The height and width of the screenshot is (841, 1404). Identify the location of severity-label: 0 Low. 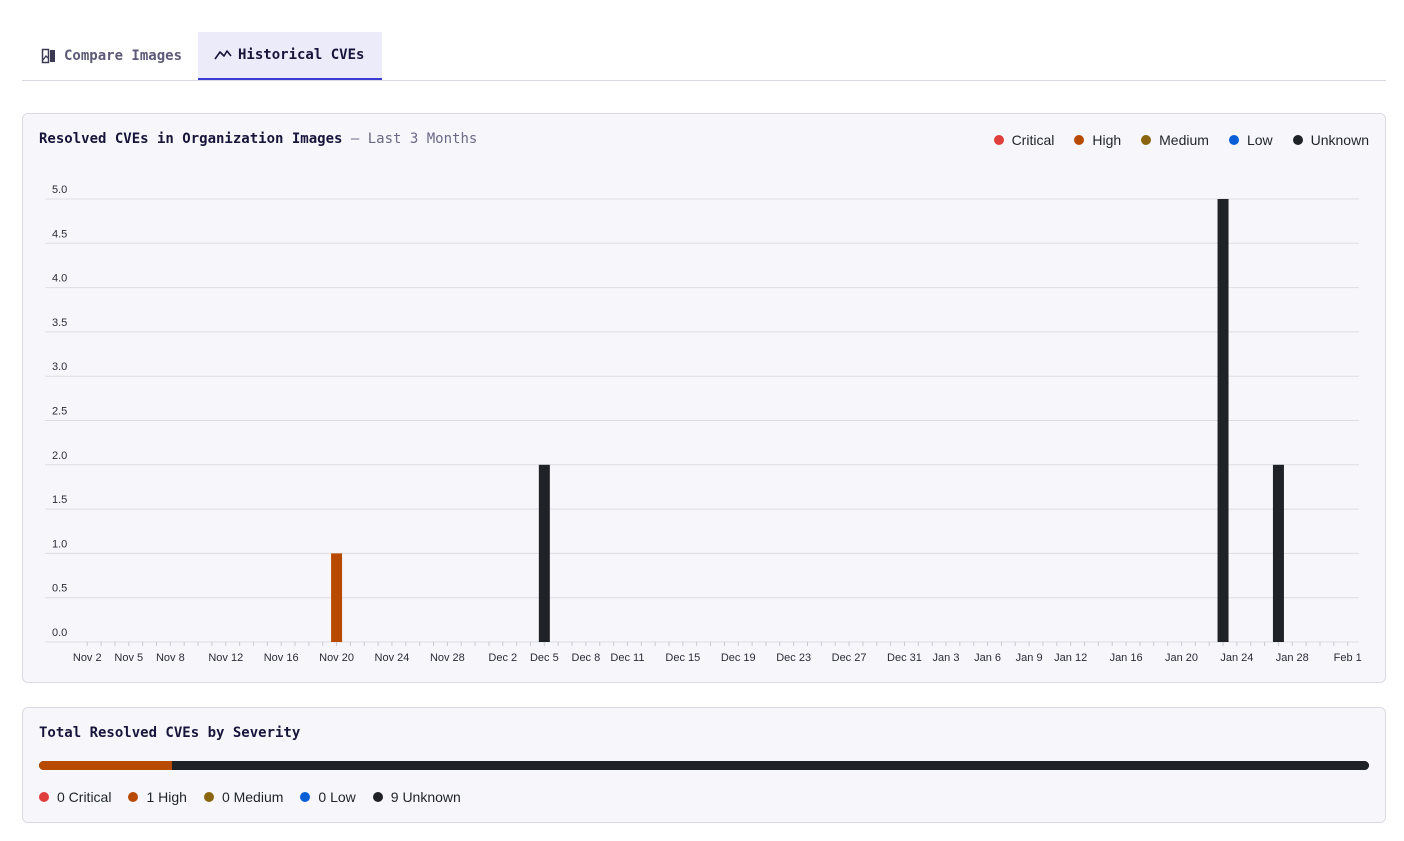
(337, 797).